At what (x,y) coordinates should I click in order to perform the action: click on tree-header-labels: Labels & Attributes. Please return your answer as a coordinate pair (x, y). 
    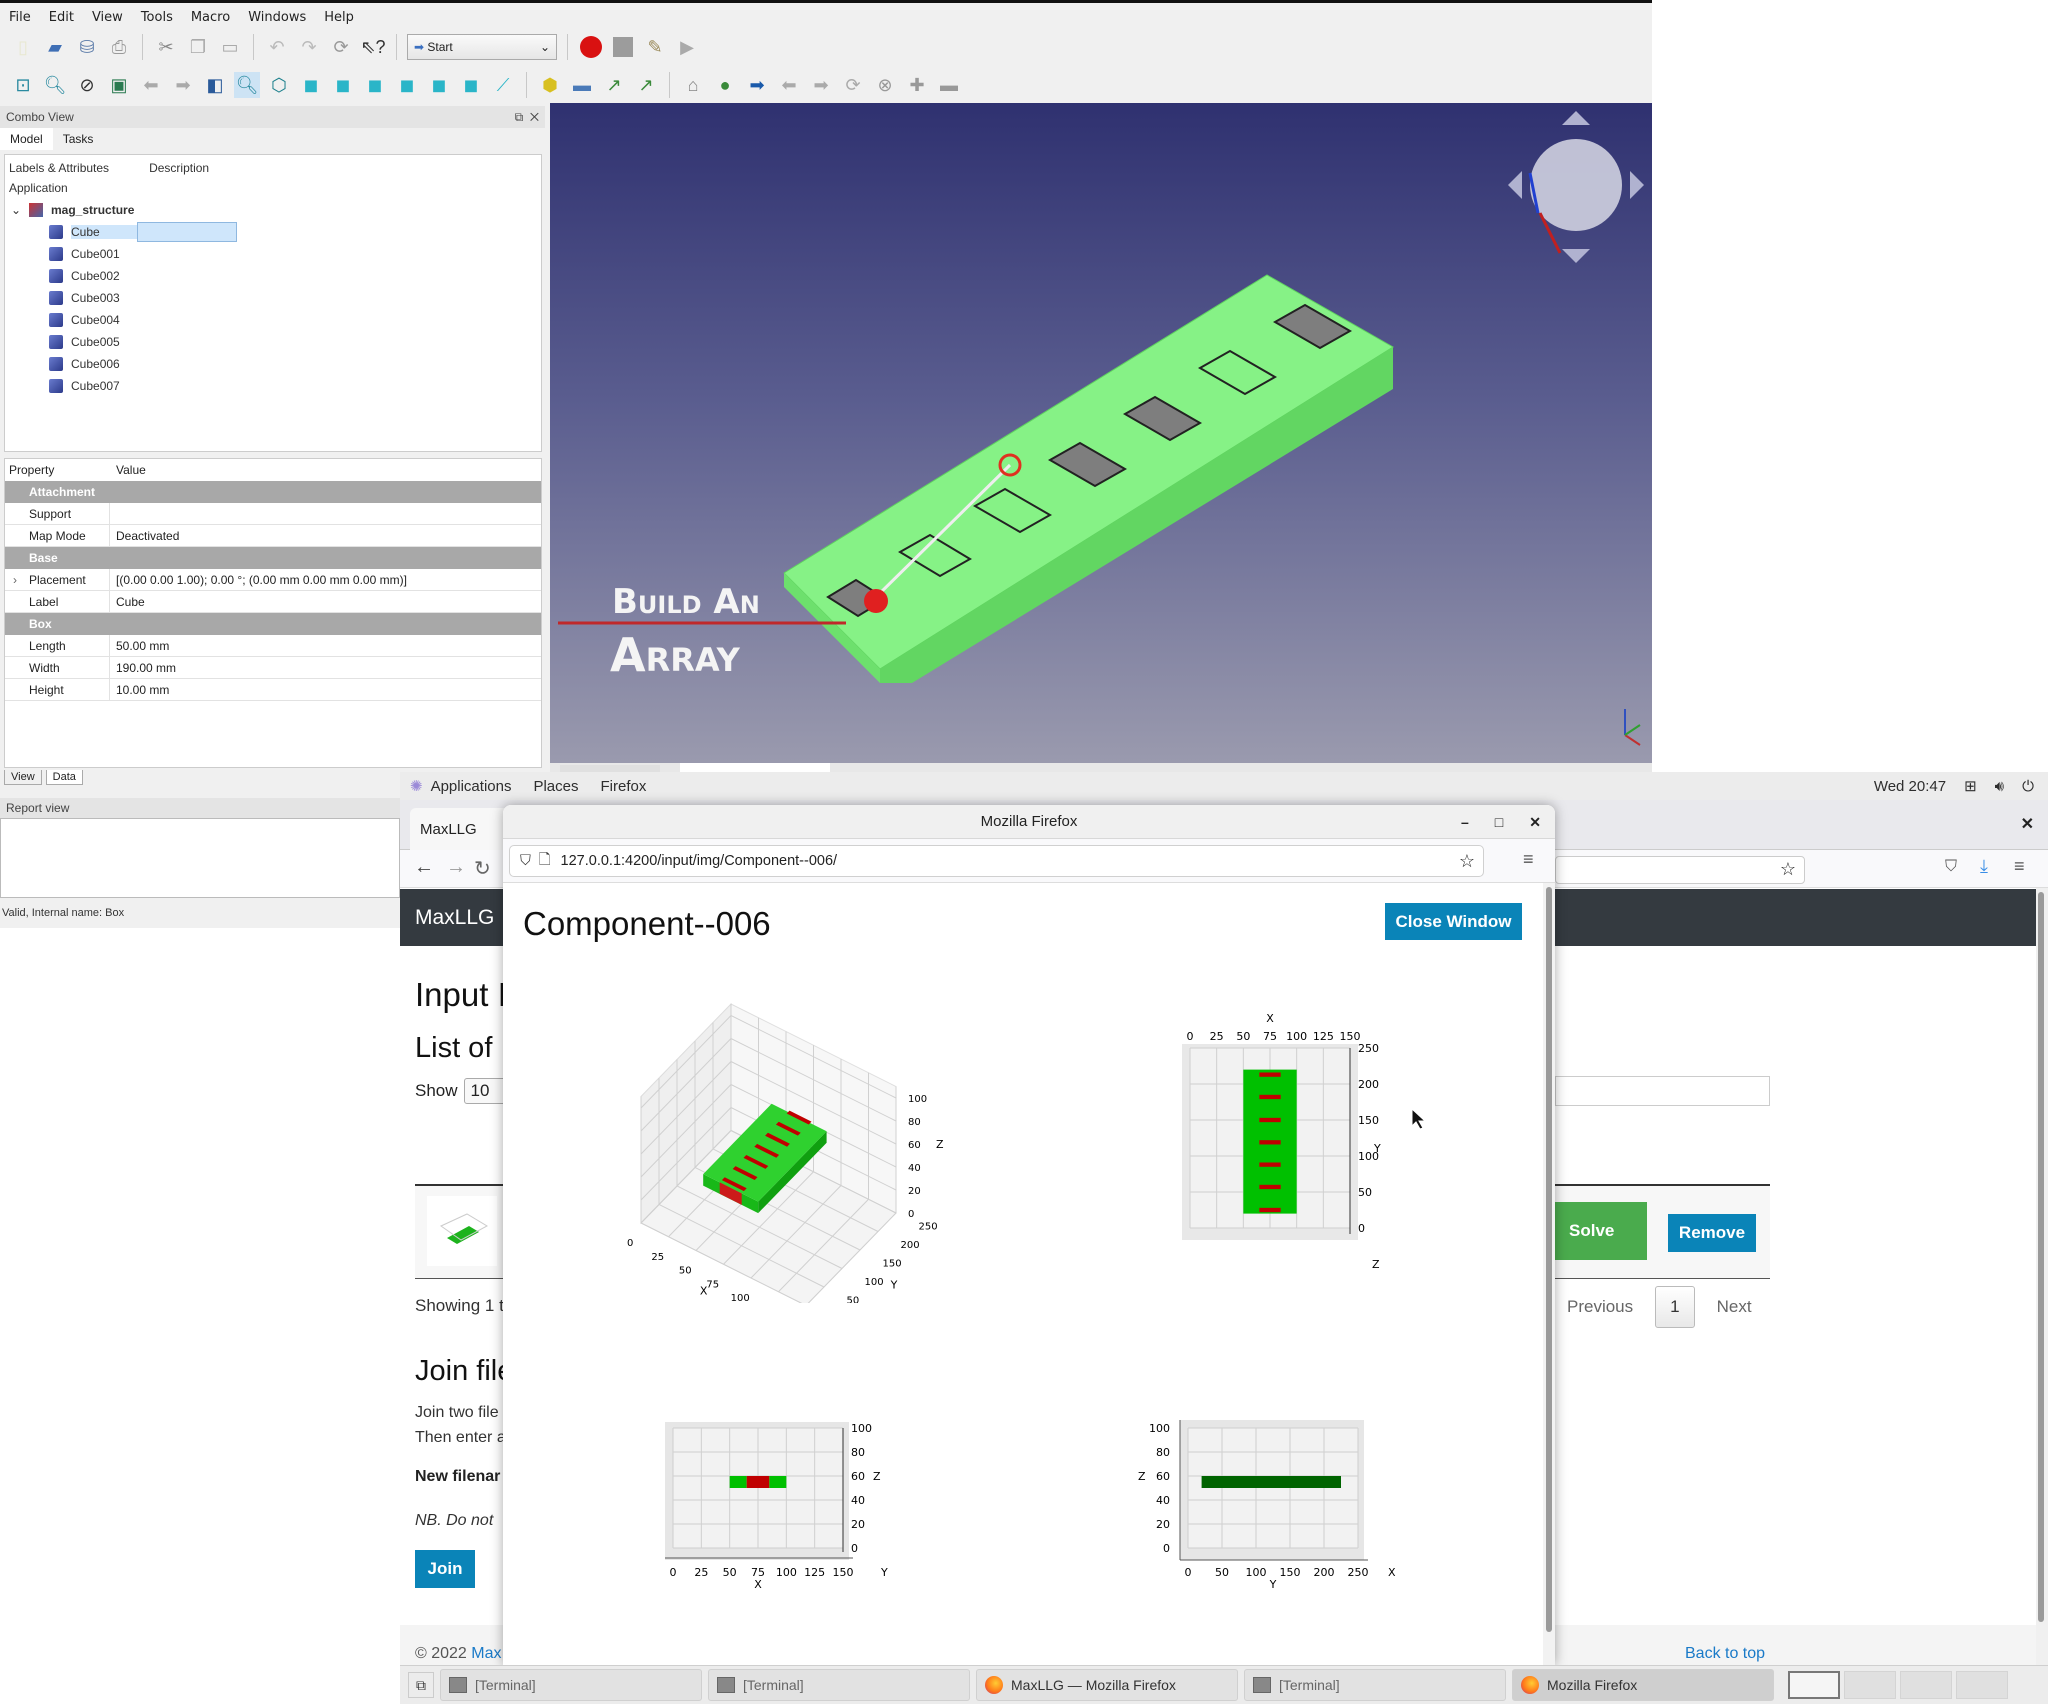
    Looking at the image, I should click on (59, 168).